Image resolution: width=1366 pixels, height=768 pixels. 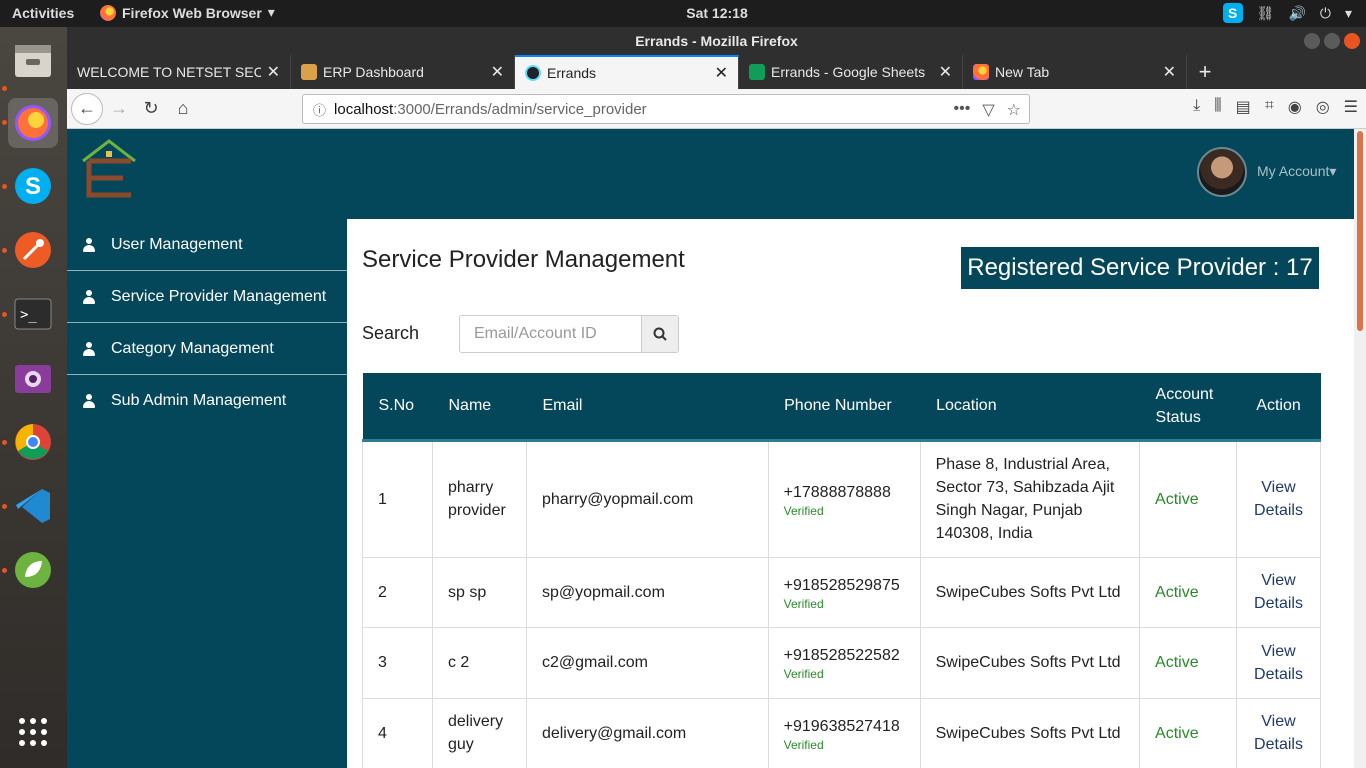 What do you see at coordinates (1075, 72) in the screenshot?
I see `tab-new-tab: New Tab ✕` at bounding box center [1075, 72].